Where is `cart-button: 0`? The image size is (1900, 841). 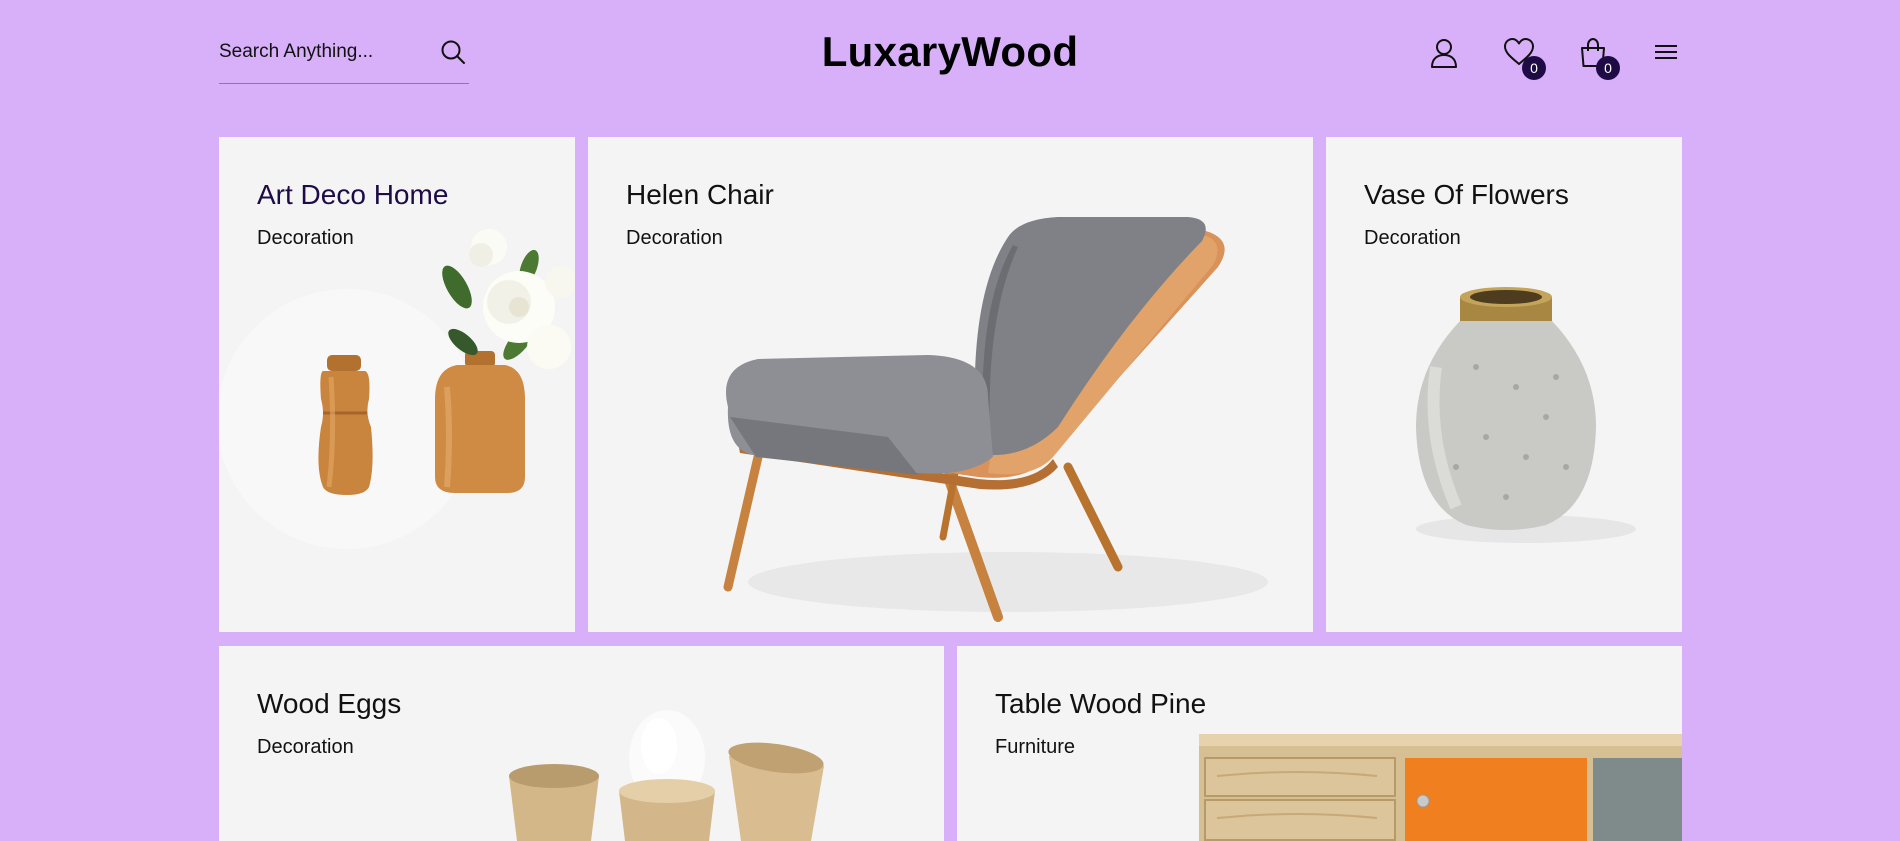
cart-button: 0 is located at coordinates (1598, 58).